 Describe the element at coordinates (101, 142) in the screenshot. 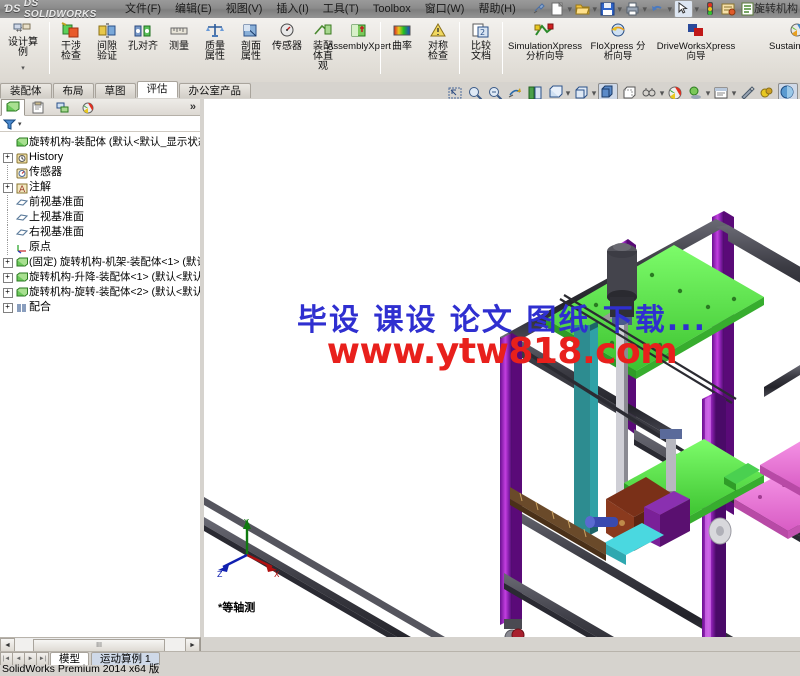

I see `tree-root-assembly: 旋转机构-装配体 (默认<默认_显示状态-1` at that location.